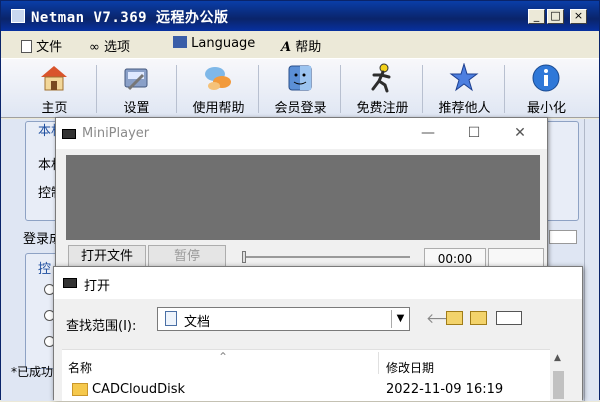  Describe the element at coordinates (218, 108) in the screenshot. I see `toolbar-help-label: 使用帮助` at that location.